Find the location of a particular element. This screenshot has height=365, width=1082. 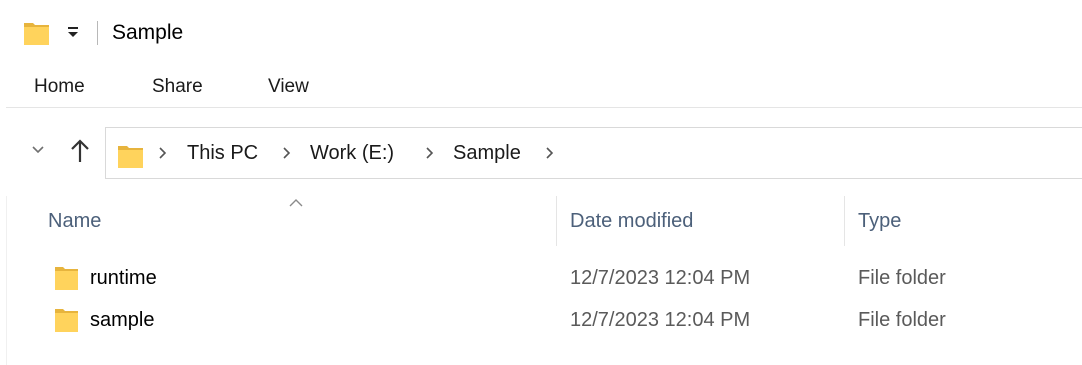

file-name: runtime is located at coordinates (123, 278).